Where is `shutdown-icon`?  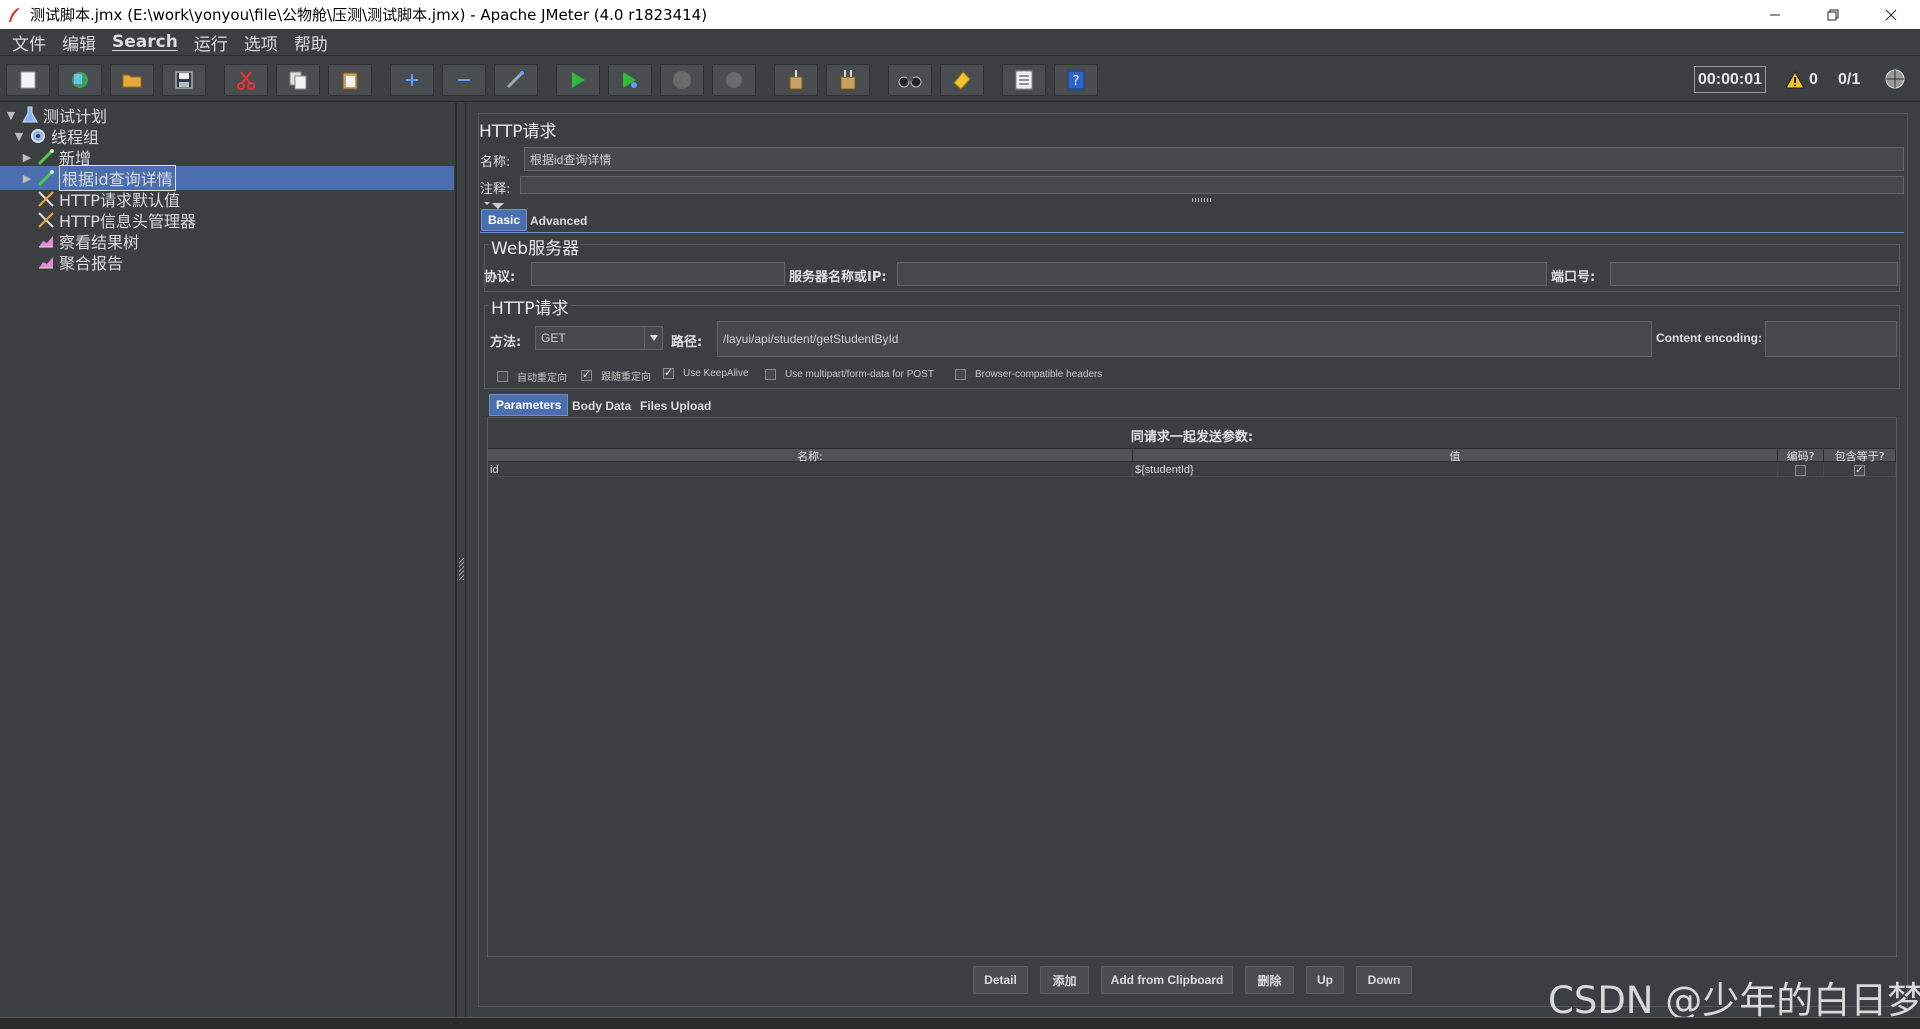 shutdown-icon is located at coordinates (734, 80).